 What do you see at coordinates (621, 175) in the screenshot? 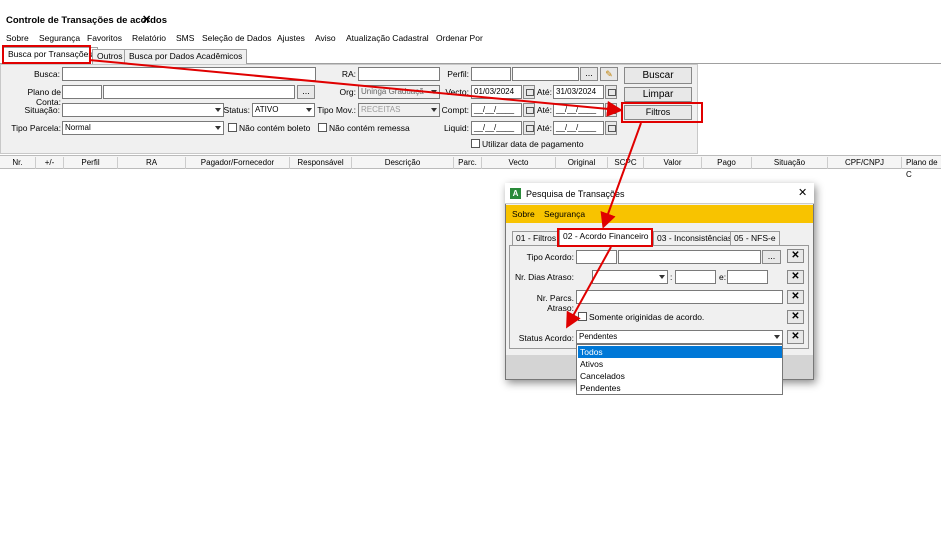
I see `arrow-to-acordo-tab` at bounding box center [621, 175].